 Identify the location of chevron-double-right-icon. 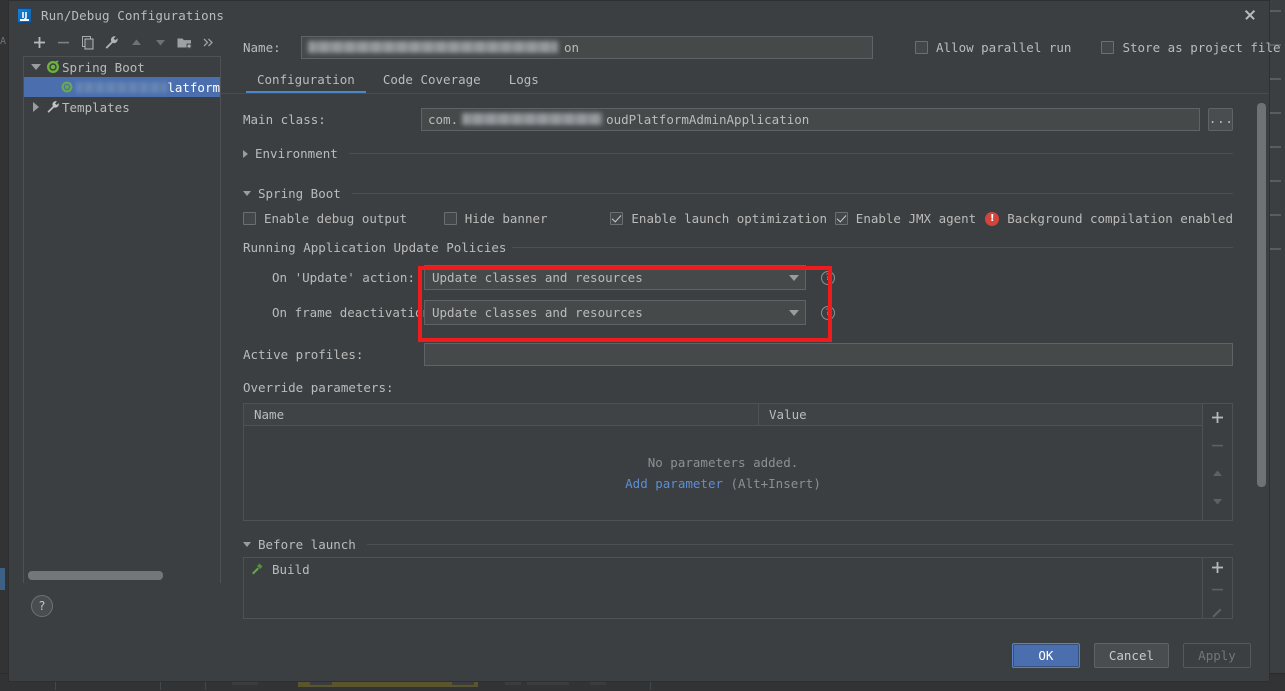
(209, 43).